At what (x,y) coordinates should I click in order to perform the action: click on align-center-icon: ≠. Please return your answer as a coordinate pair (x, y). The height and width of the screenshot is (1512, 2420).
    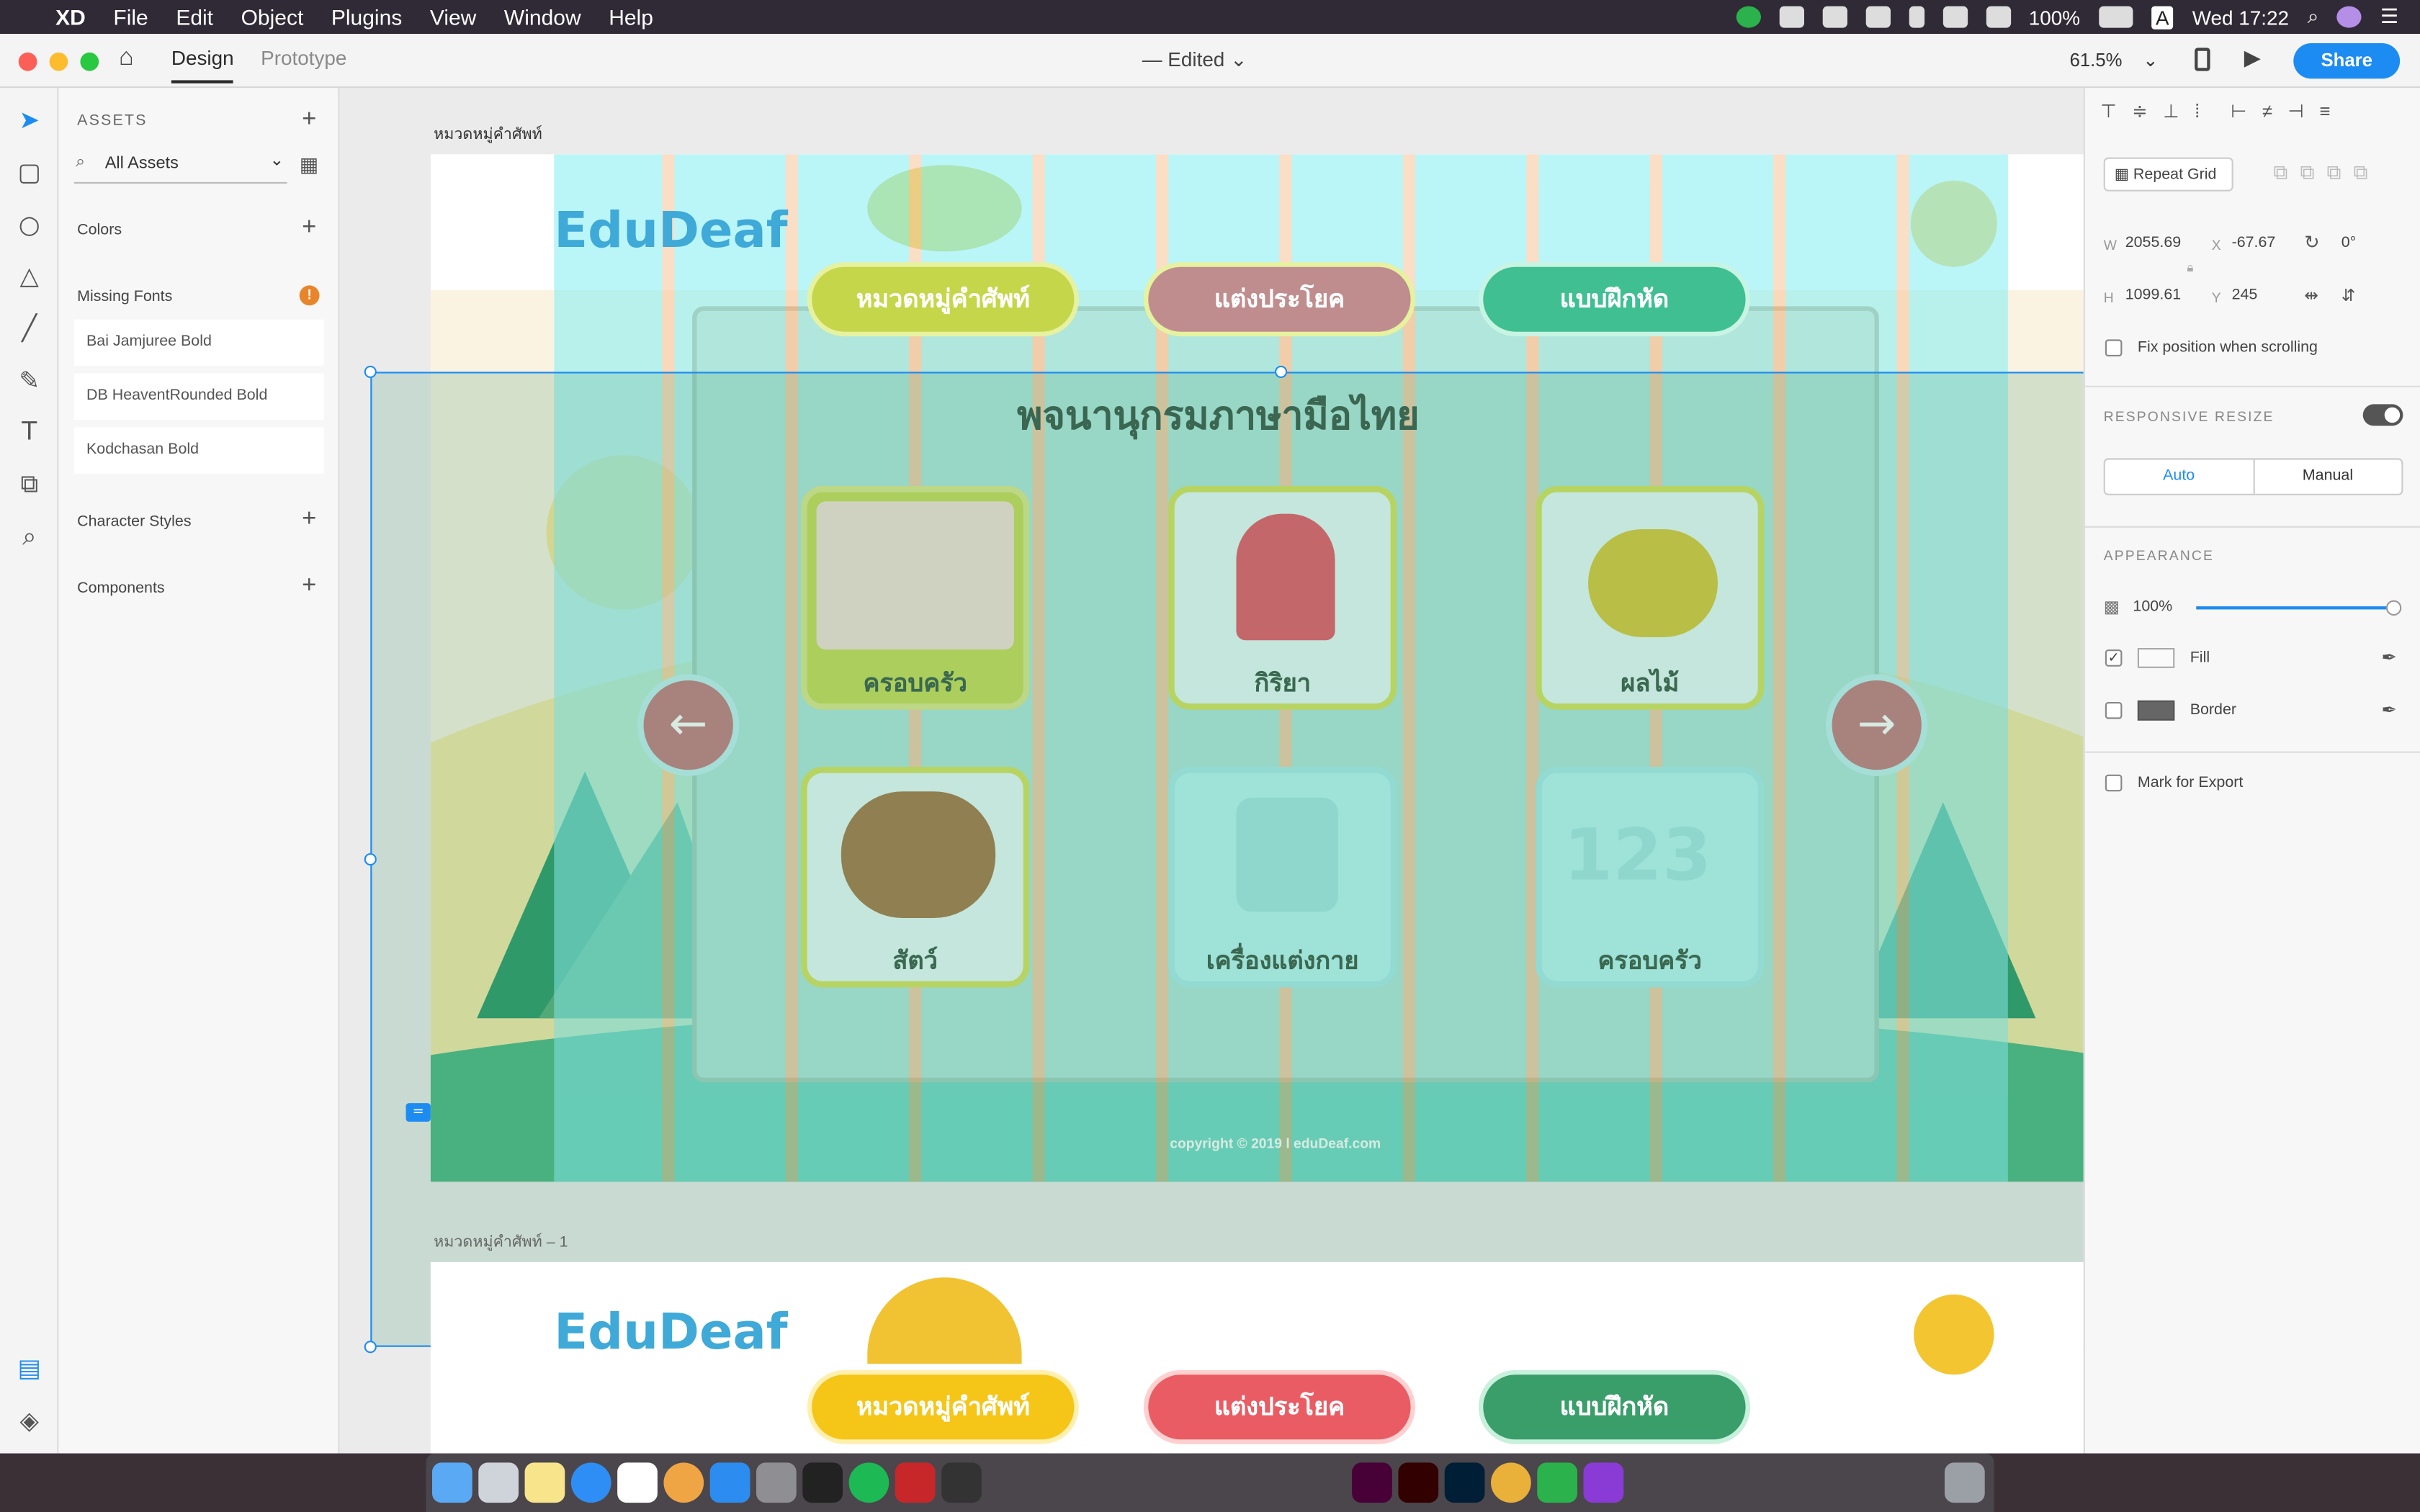
    Looking at the image, I should click on (2267, 115).